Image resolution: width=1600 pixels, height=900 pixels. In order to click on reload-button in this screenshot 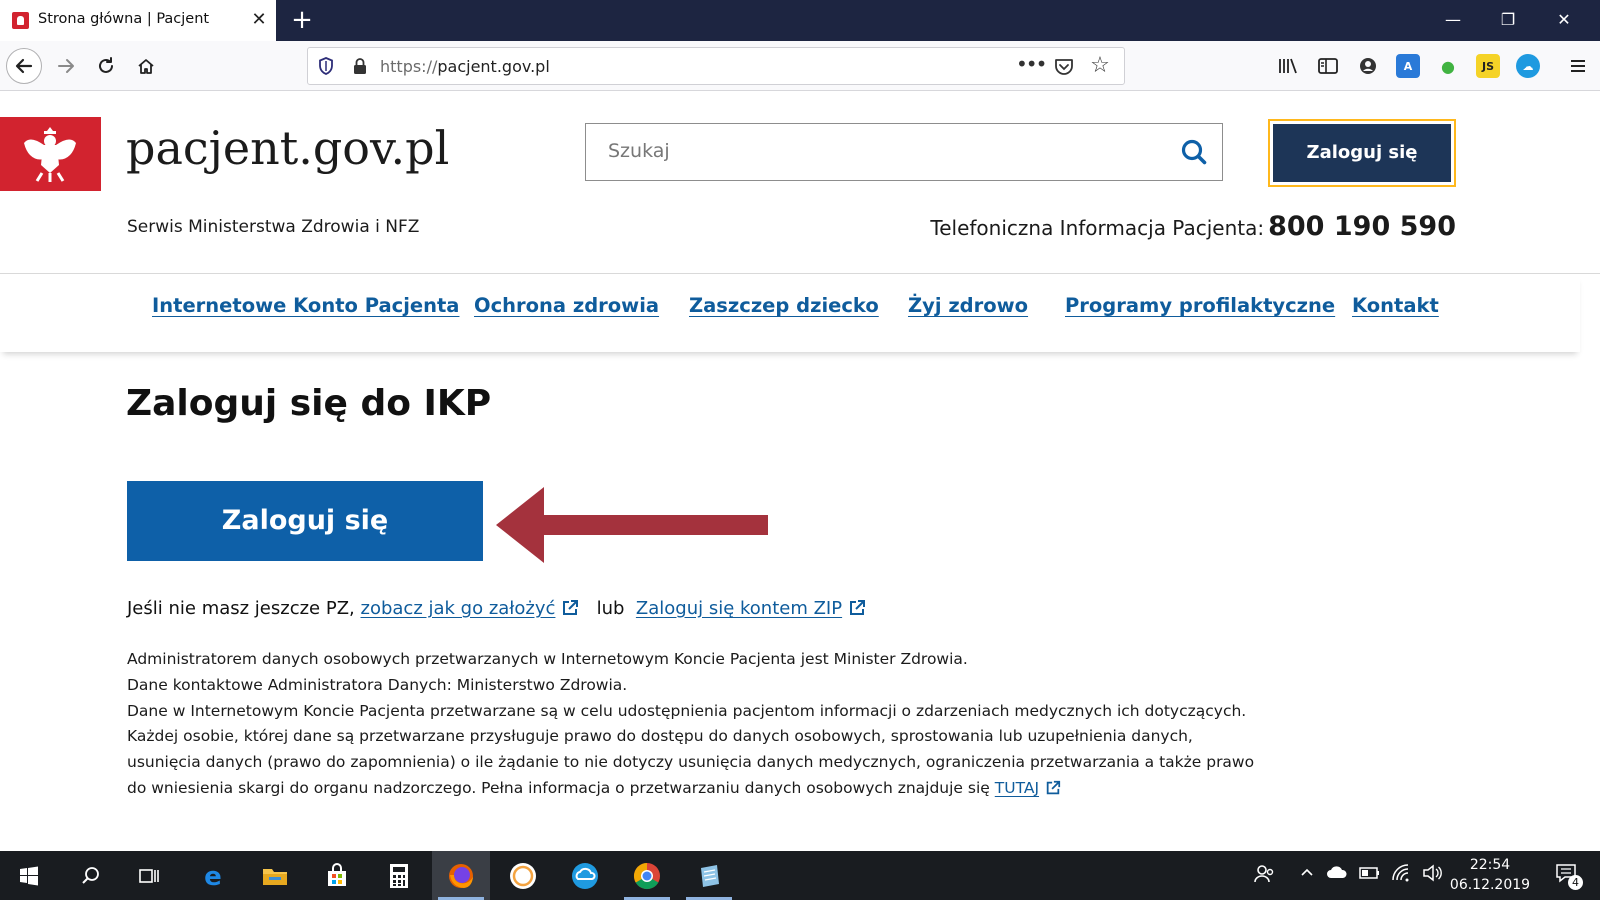, I will do `click(106, 66)`.